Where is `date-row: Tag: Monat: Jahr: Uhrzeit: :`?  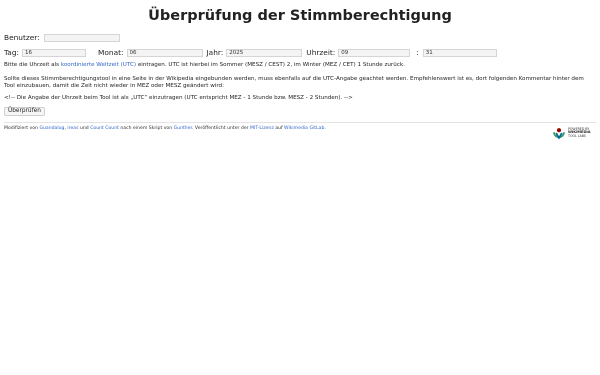
date-row: Tag: Monat: Jahr: Uhrzeit: : is located at coordinates (299, 52).